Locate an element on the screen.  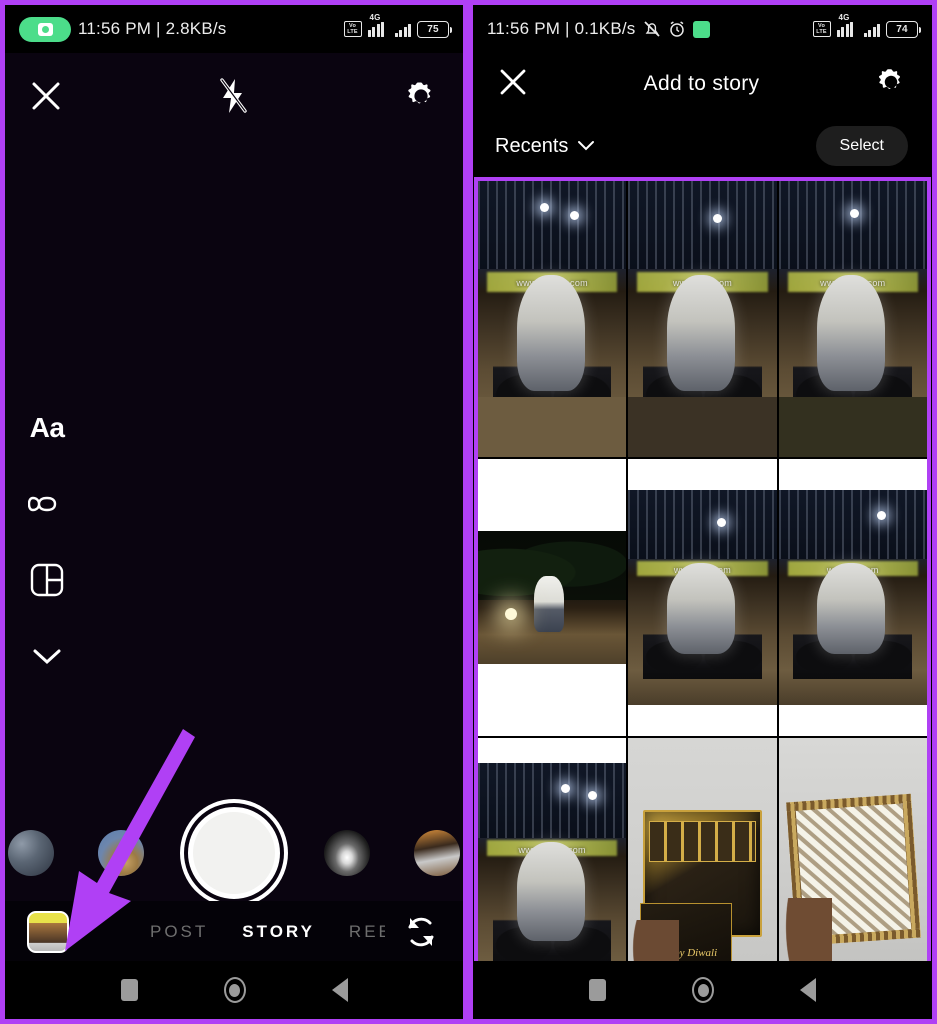
recents-icon-right is located at coordinates (597, 990).